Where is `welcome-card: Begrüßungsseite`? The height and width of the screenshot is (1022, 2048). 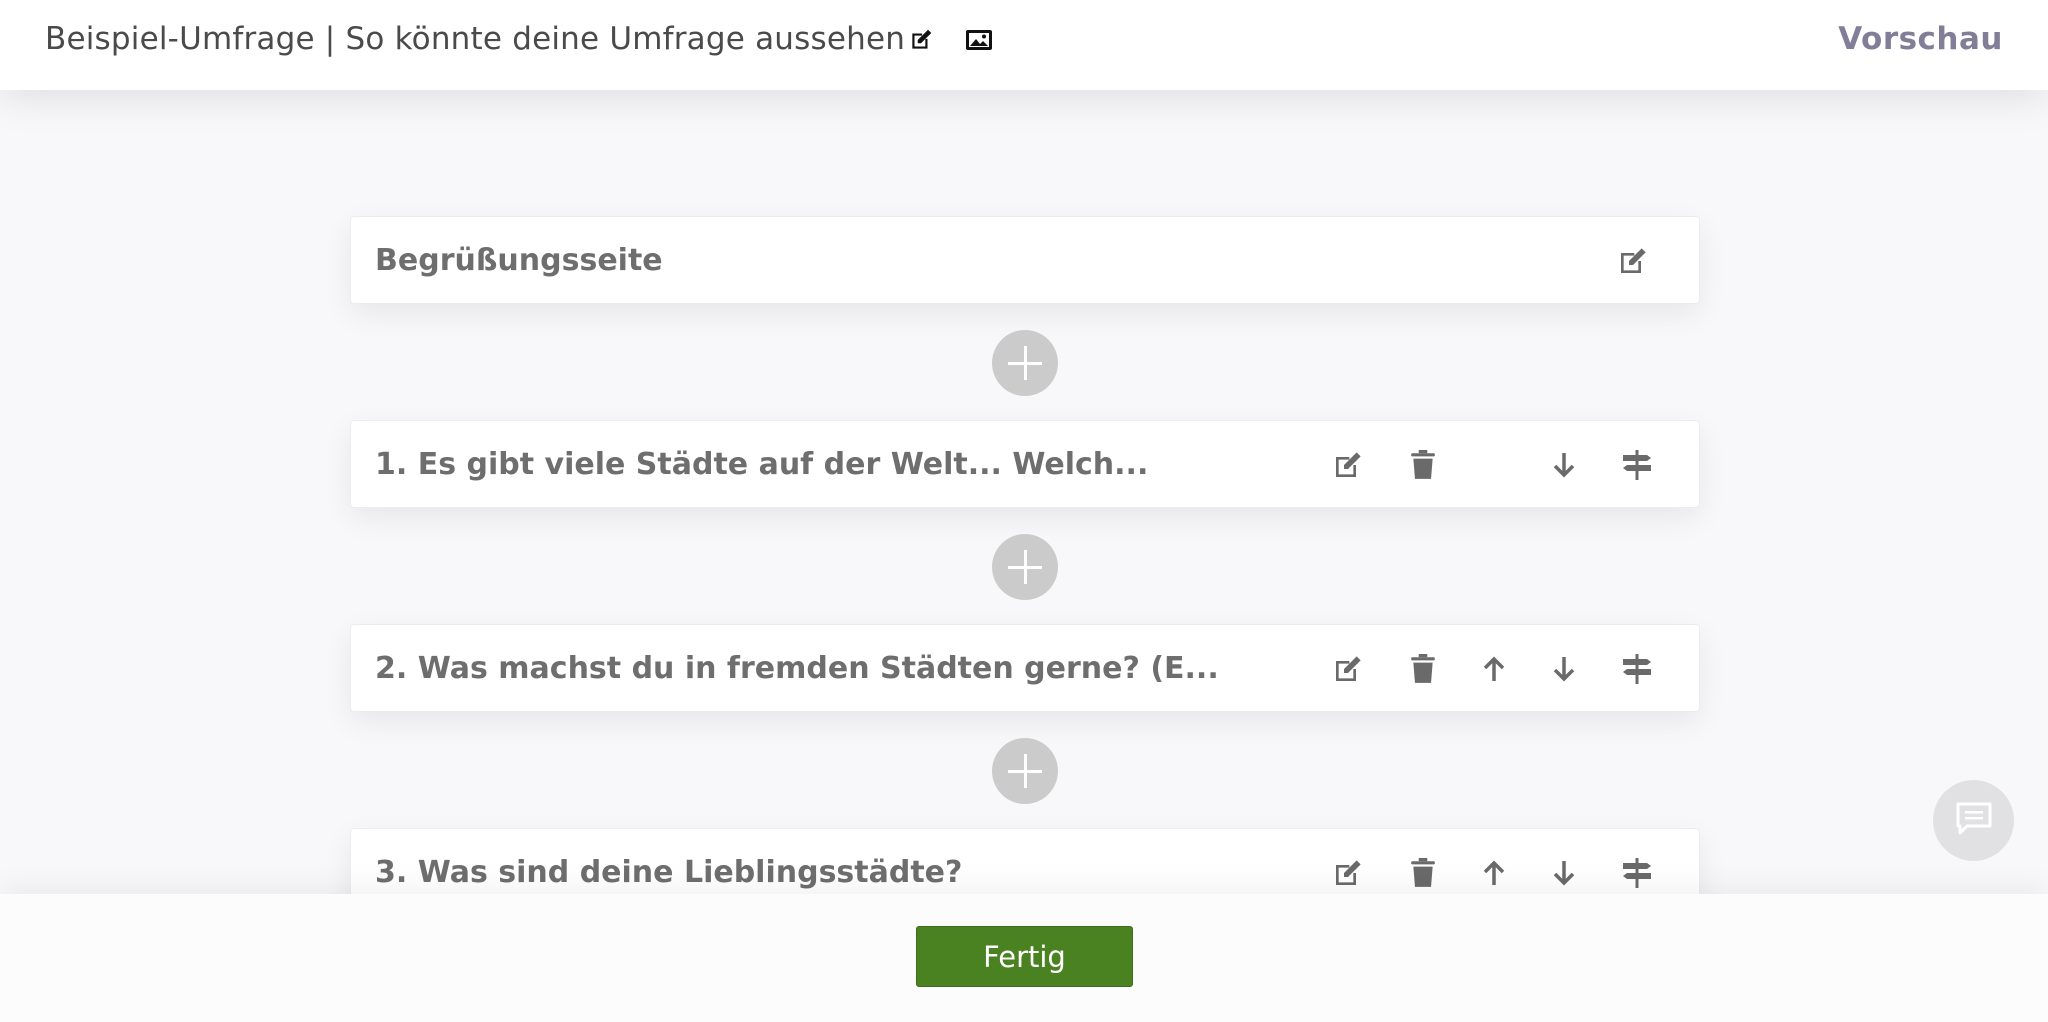
welcome-card: Begrüßungsseite is located at coordinates (1025, 260).